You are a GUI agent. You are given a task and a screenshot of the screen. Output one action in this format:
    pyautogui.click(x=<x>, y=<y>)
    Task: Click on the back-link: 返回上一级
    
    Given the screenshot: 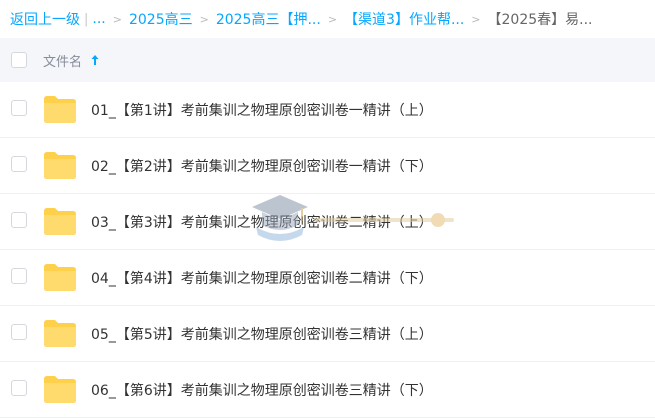 What is the action you would take?
    pyautogui.click(x=45, y=19)
    